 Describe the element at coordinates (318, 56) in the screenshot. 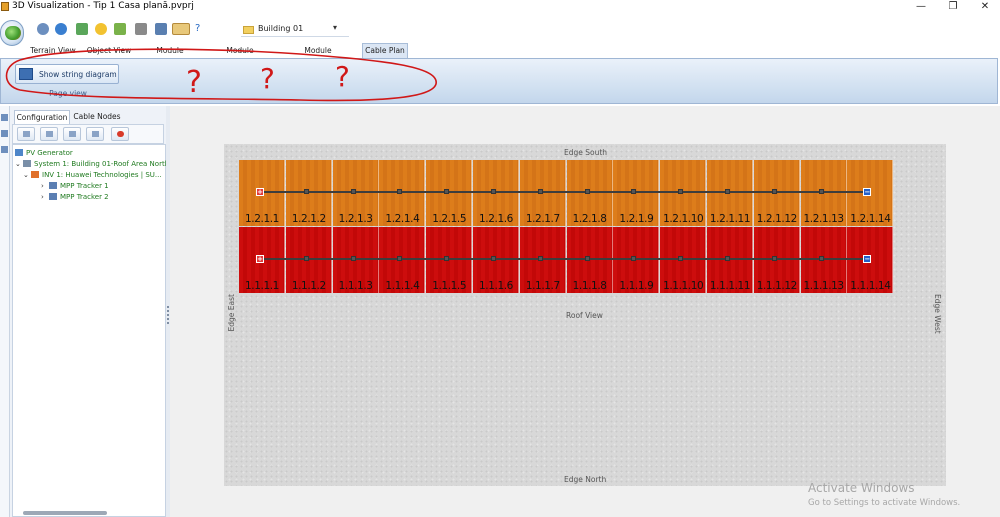

I see `tab-module-configuration: Module Configuration` at that location.